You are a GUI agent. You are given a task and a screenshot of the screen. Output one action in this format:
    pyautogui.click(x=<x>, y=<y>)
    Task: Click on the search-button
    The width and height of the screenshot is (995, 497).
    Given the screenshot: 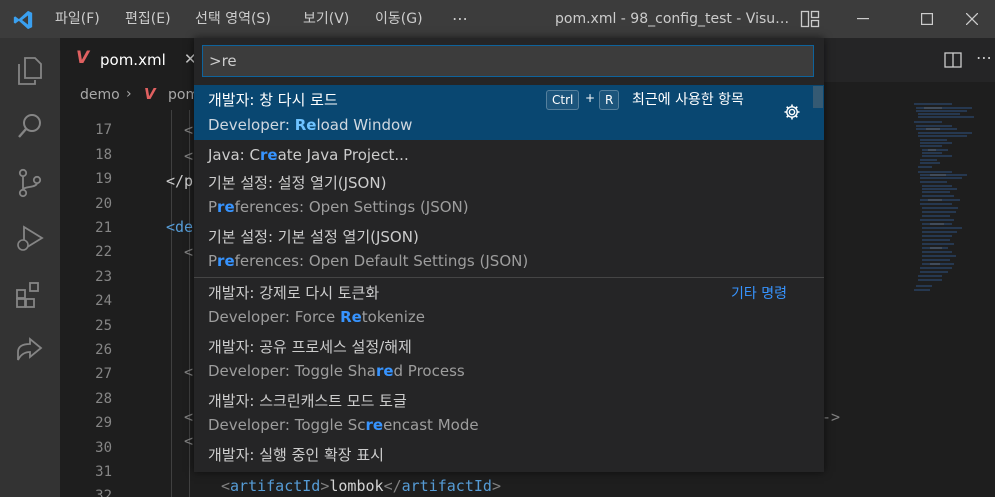 What is the action you would take?
    pyautogui.click(x=30, y=126)
    